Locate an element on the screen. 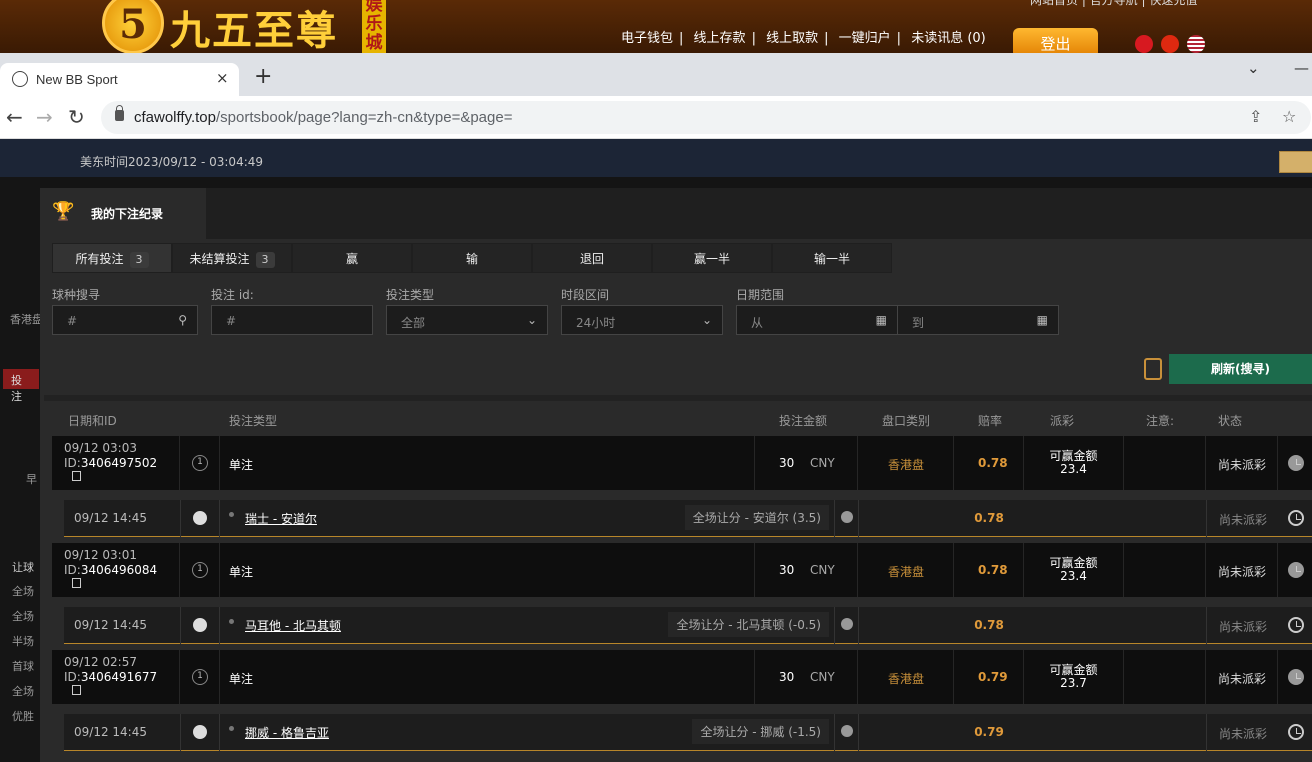 The image size is (1312, 762). leg-match: 瑞士 - 安道尔 is located at coordinates (281, 518).